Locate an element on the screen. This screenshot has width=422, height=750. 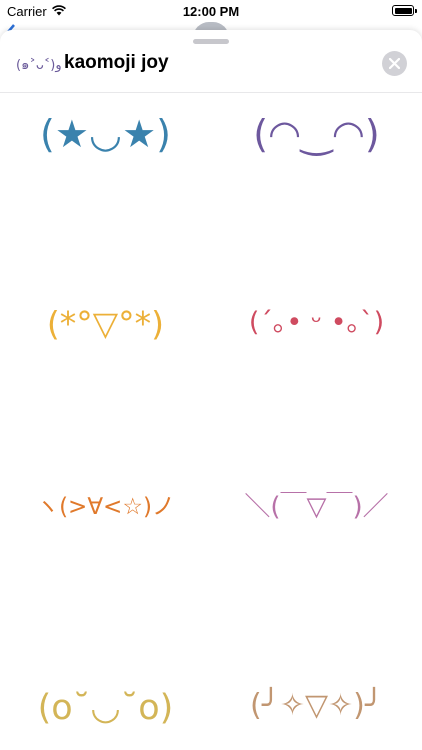
sheet-header: (๑˃ᴗ˂)ﻭ kaomoji joy is located at coordinates (211, 68).